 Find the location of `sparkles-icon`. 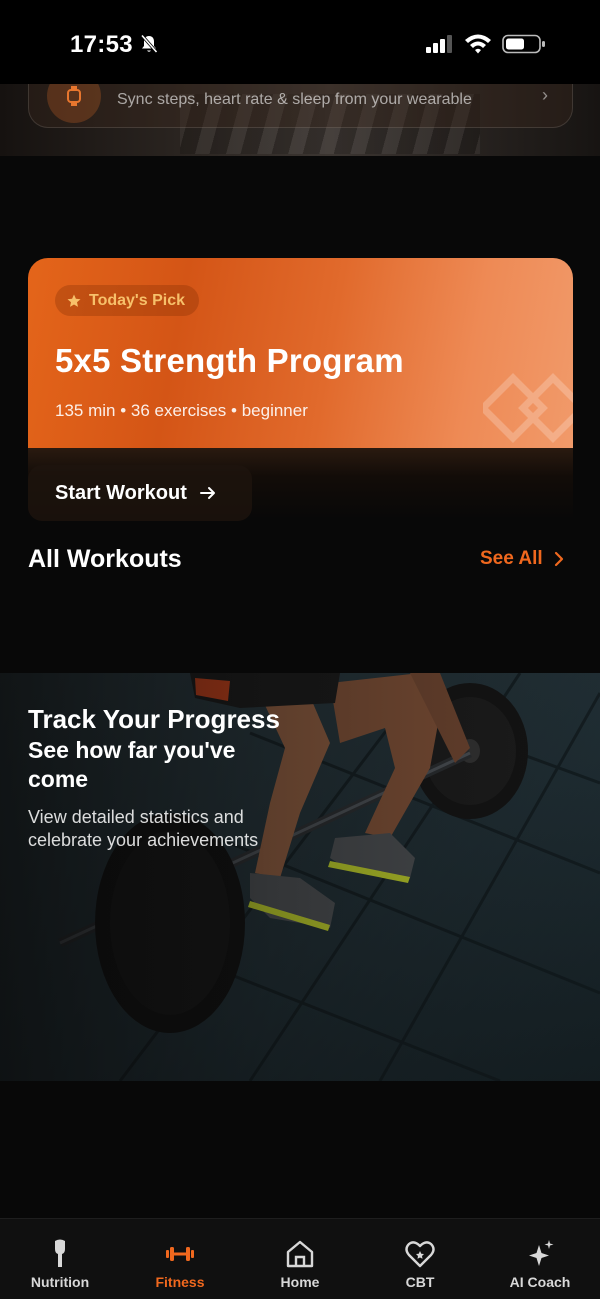

sparkles-icon is located at coordinates (541, 1253).